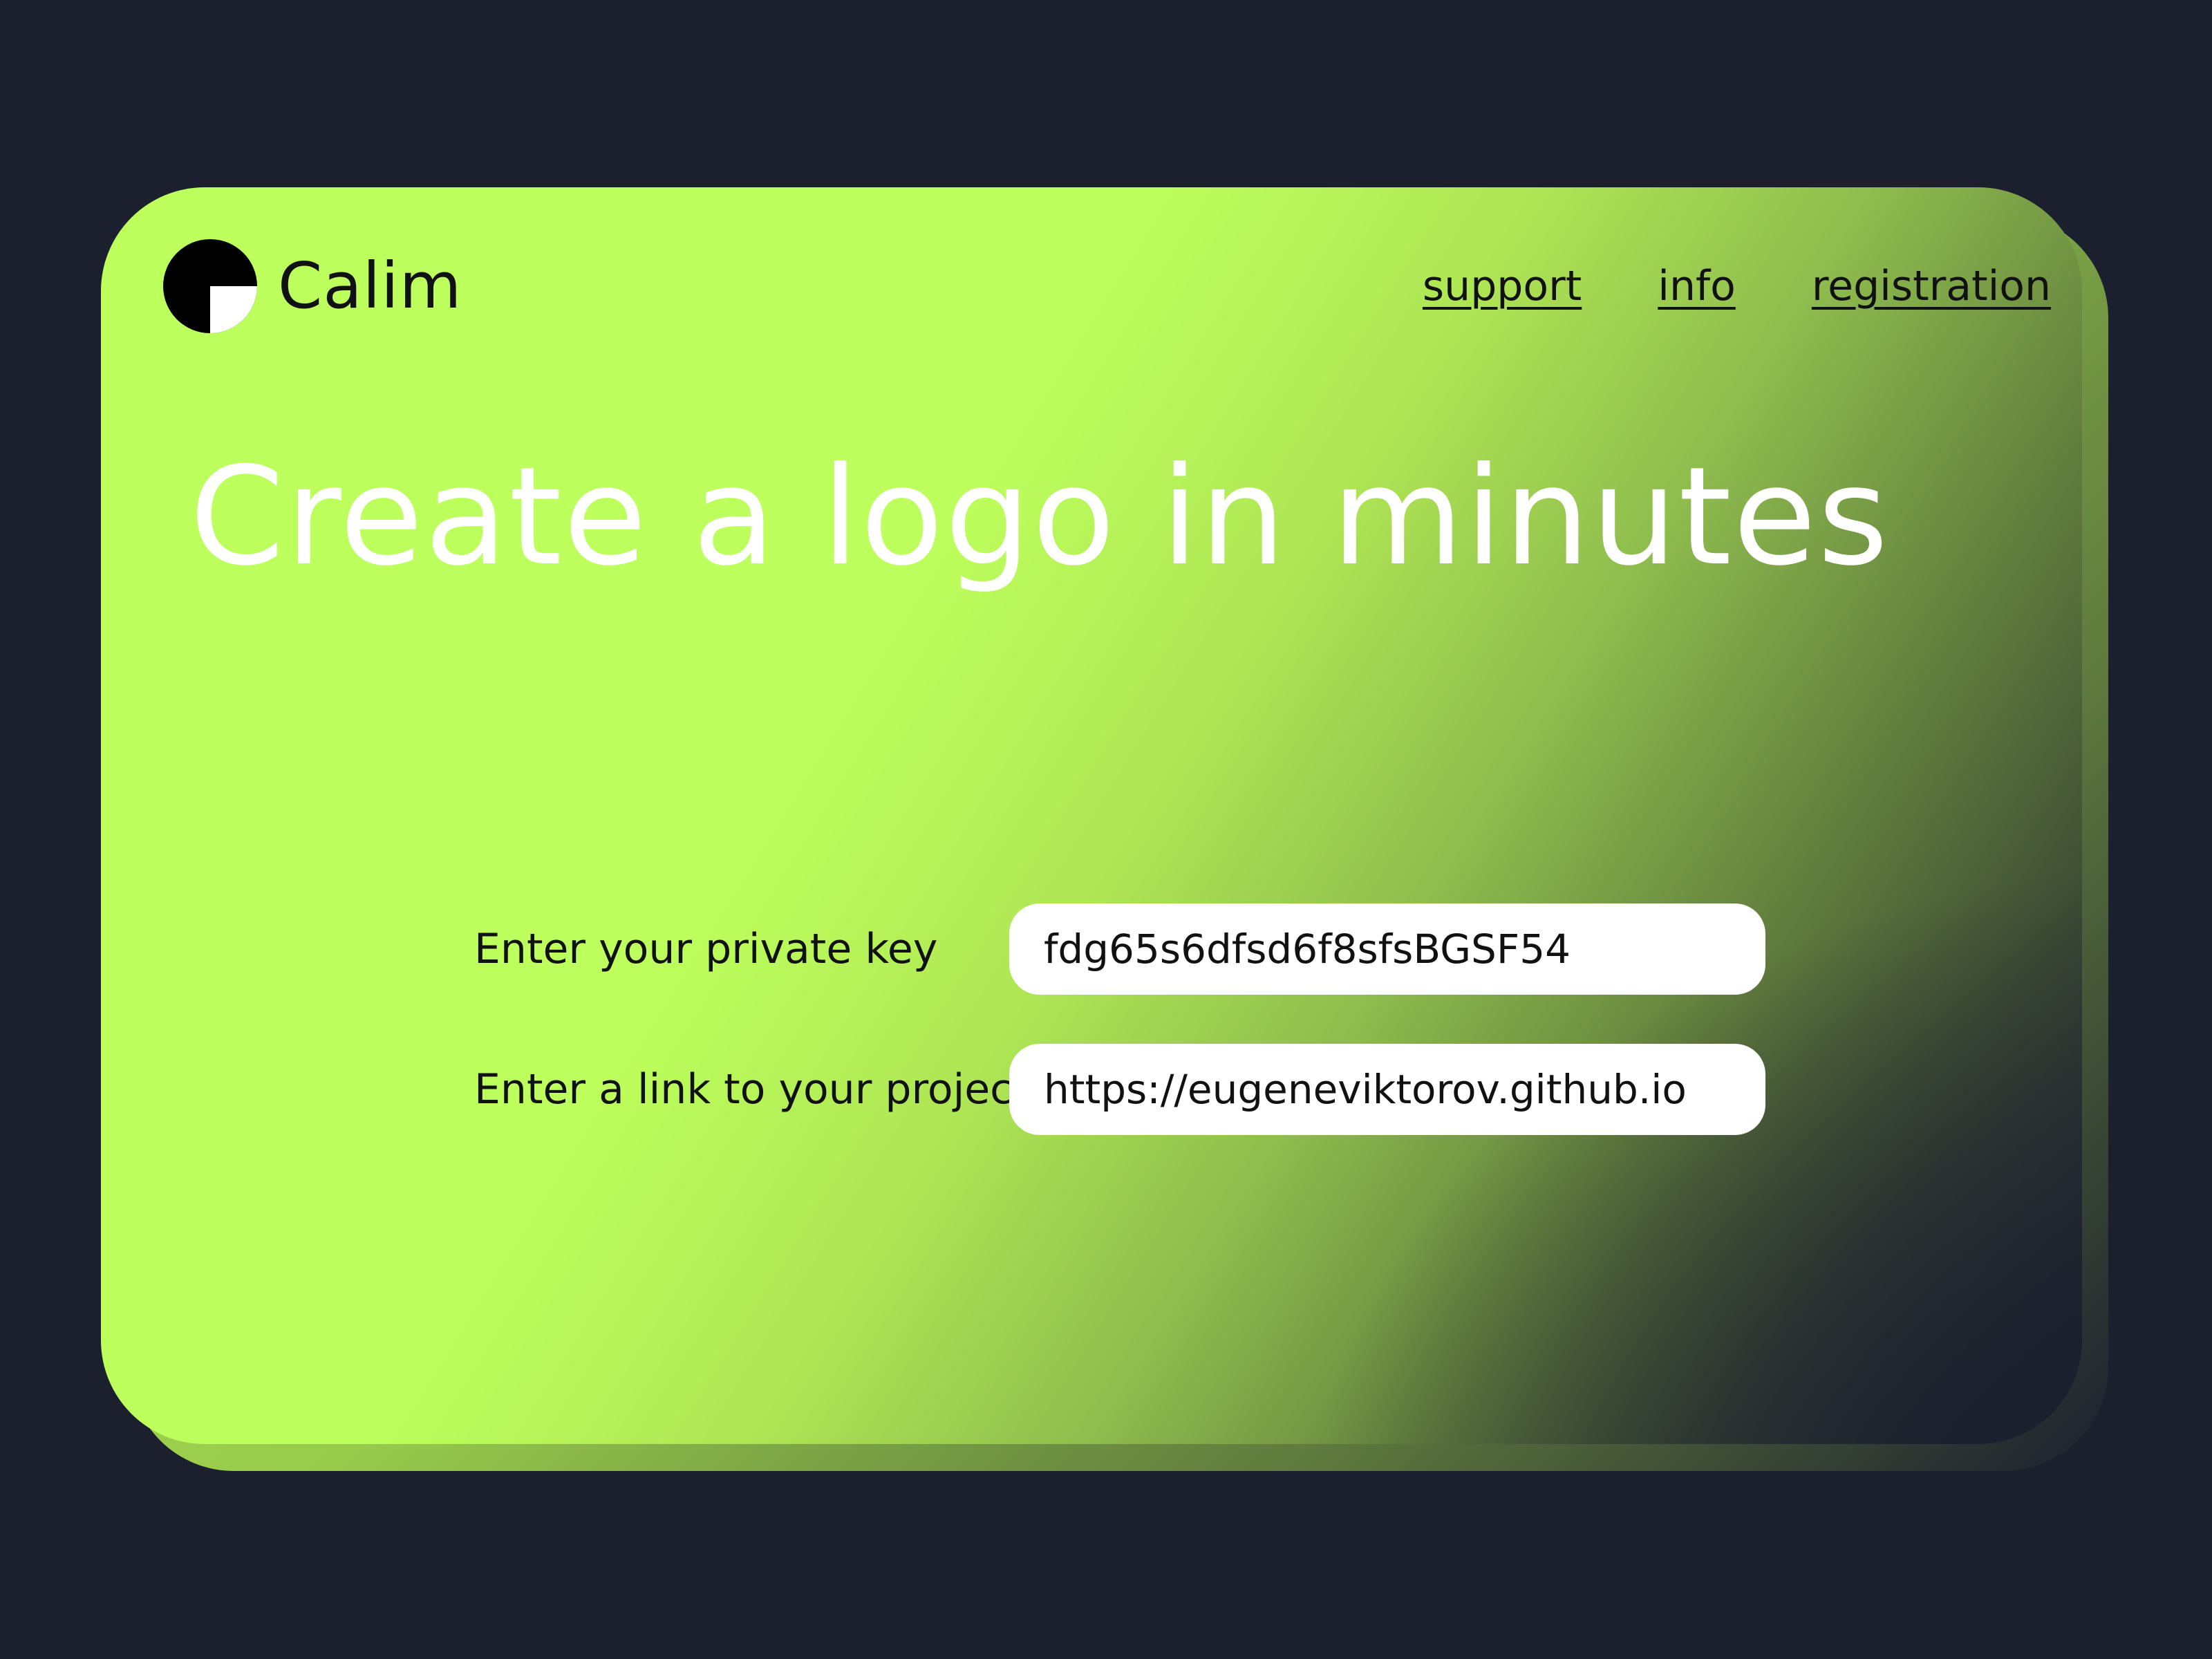 The height and width of the screenshot is (1659, 2212). Describe the element at coordinates (1737, 286) in the screenshot. I see `top-nav: support info registration` at that location.